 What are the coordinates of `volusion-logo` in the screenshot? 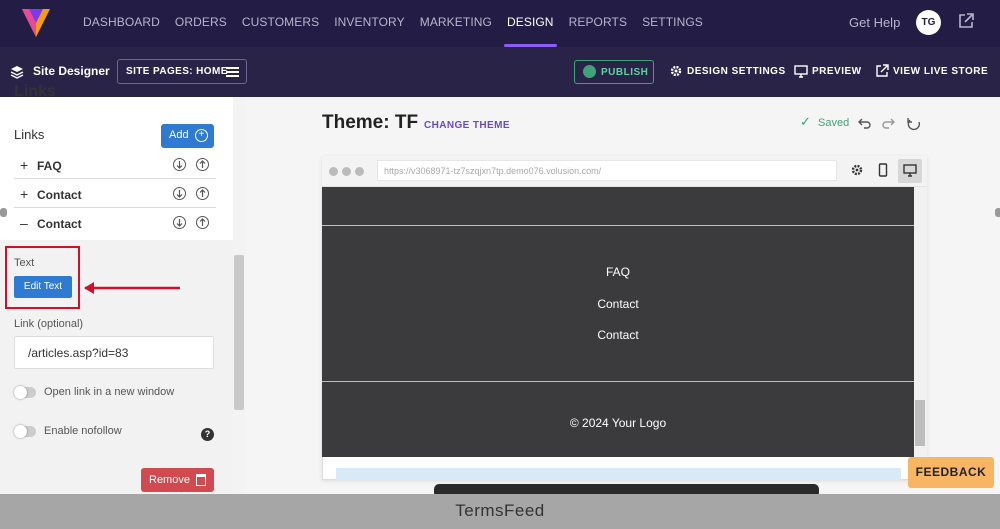 It's located at (36, 22).